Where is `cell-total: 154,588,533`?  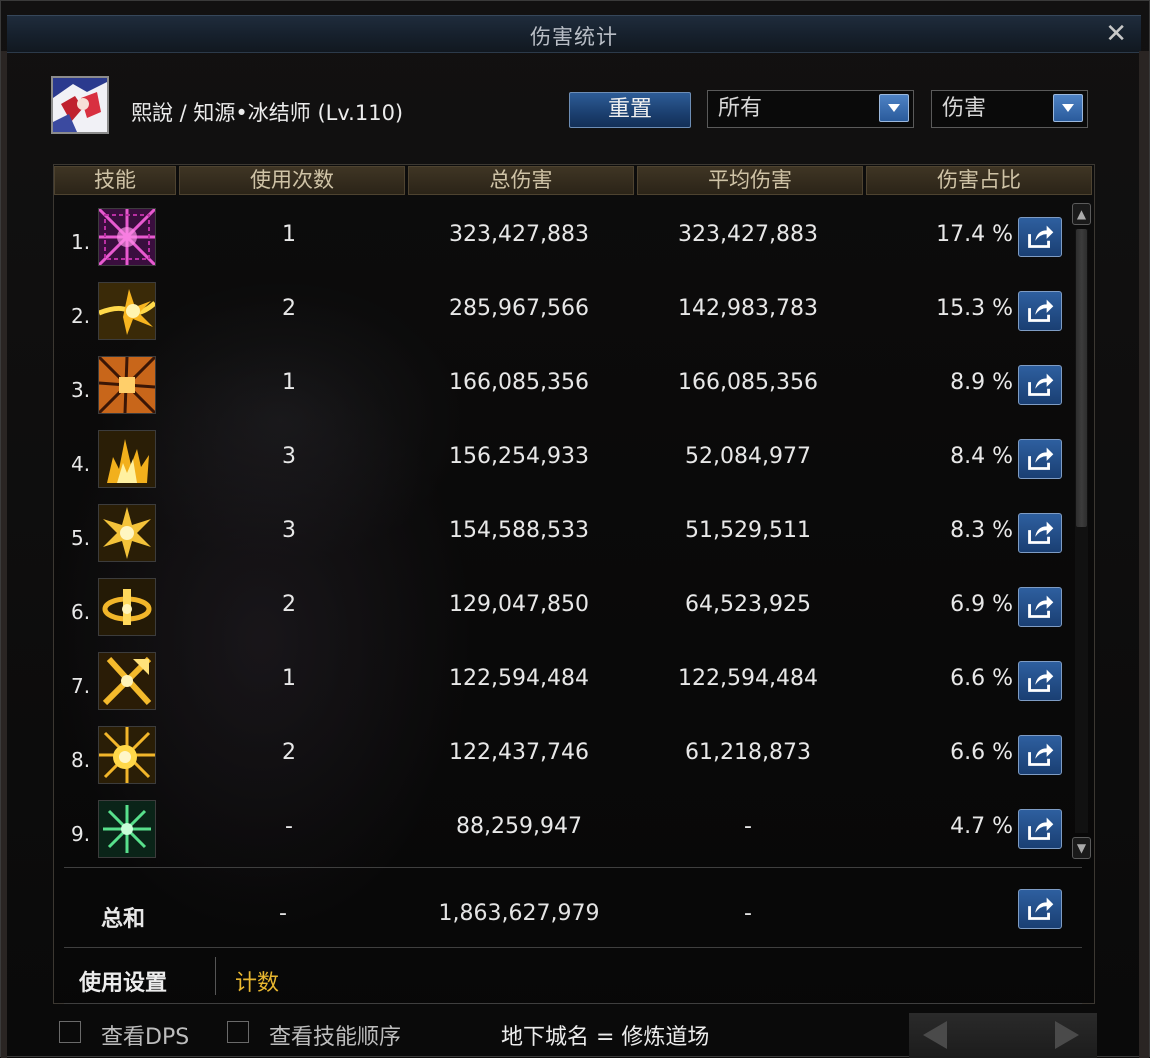 cell-total: 154,588,533 is located at coordinates (519, 530).